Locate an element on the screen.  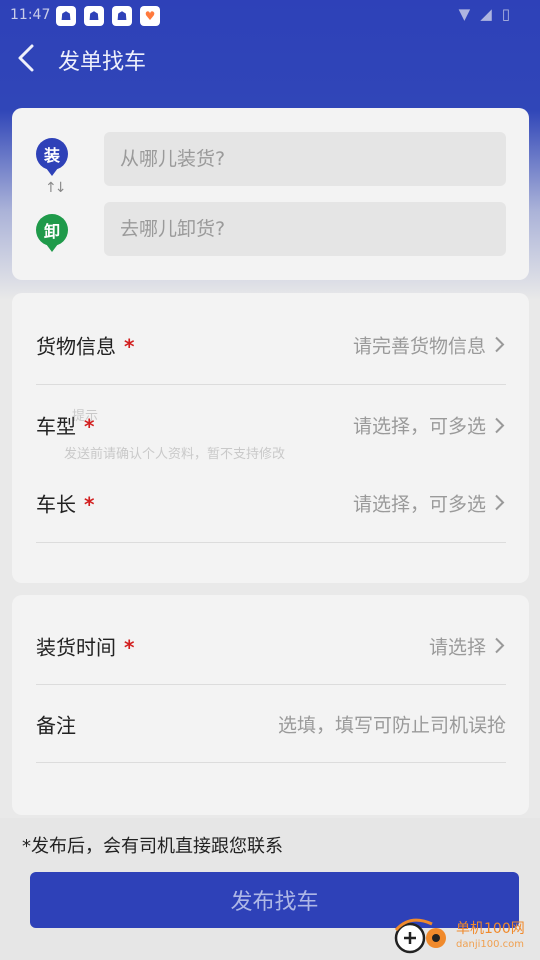
vehicle-length-row: 车长 * 请选择，可多选 is located at coordinates (271, 503).